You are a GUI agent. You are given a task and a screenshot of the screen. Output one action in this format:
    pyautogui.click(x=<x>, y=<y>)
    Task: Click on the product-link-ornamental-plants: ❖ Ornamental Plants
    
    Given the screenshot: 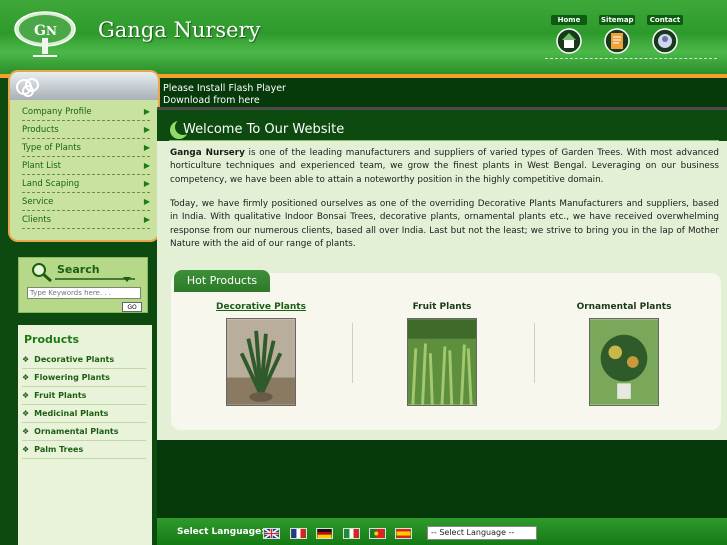 What is the action you would take?
    pyautogui.click(x=84, y=432)
    